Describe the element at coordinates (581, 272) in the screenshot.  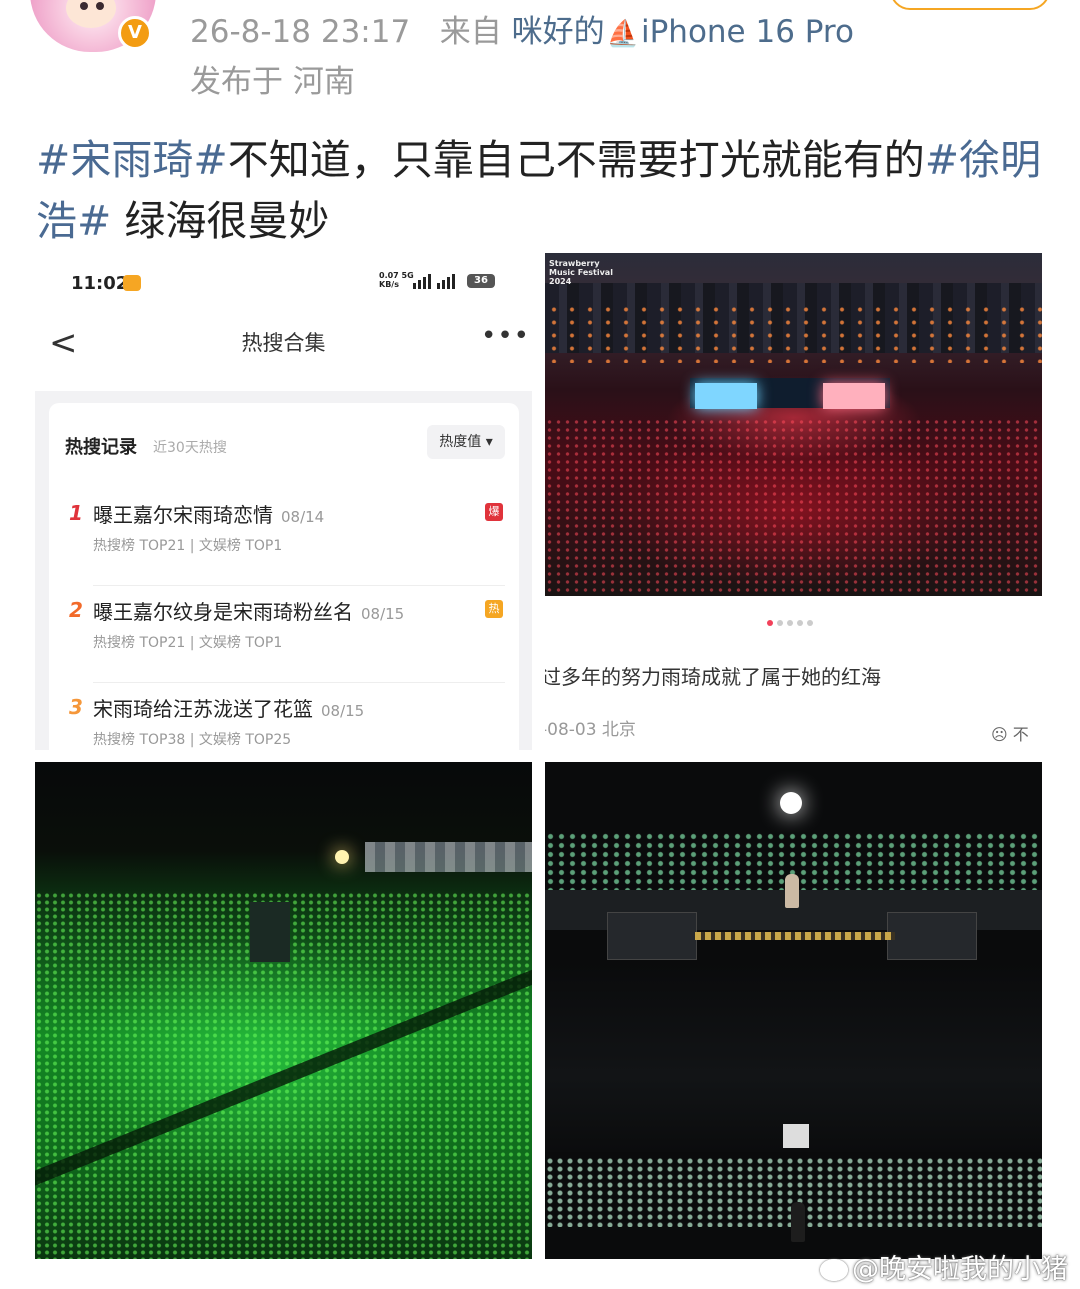
I see `festival-watermark: Strawberry Music Festival 2024` at that location.